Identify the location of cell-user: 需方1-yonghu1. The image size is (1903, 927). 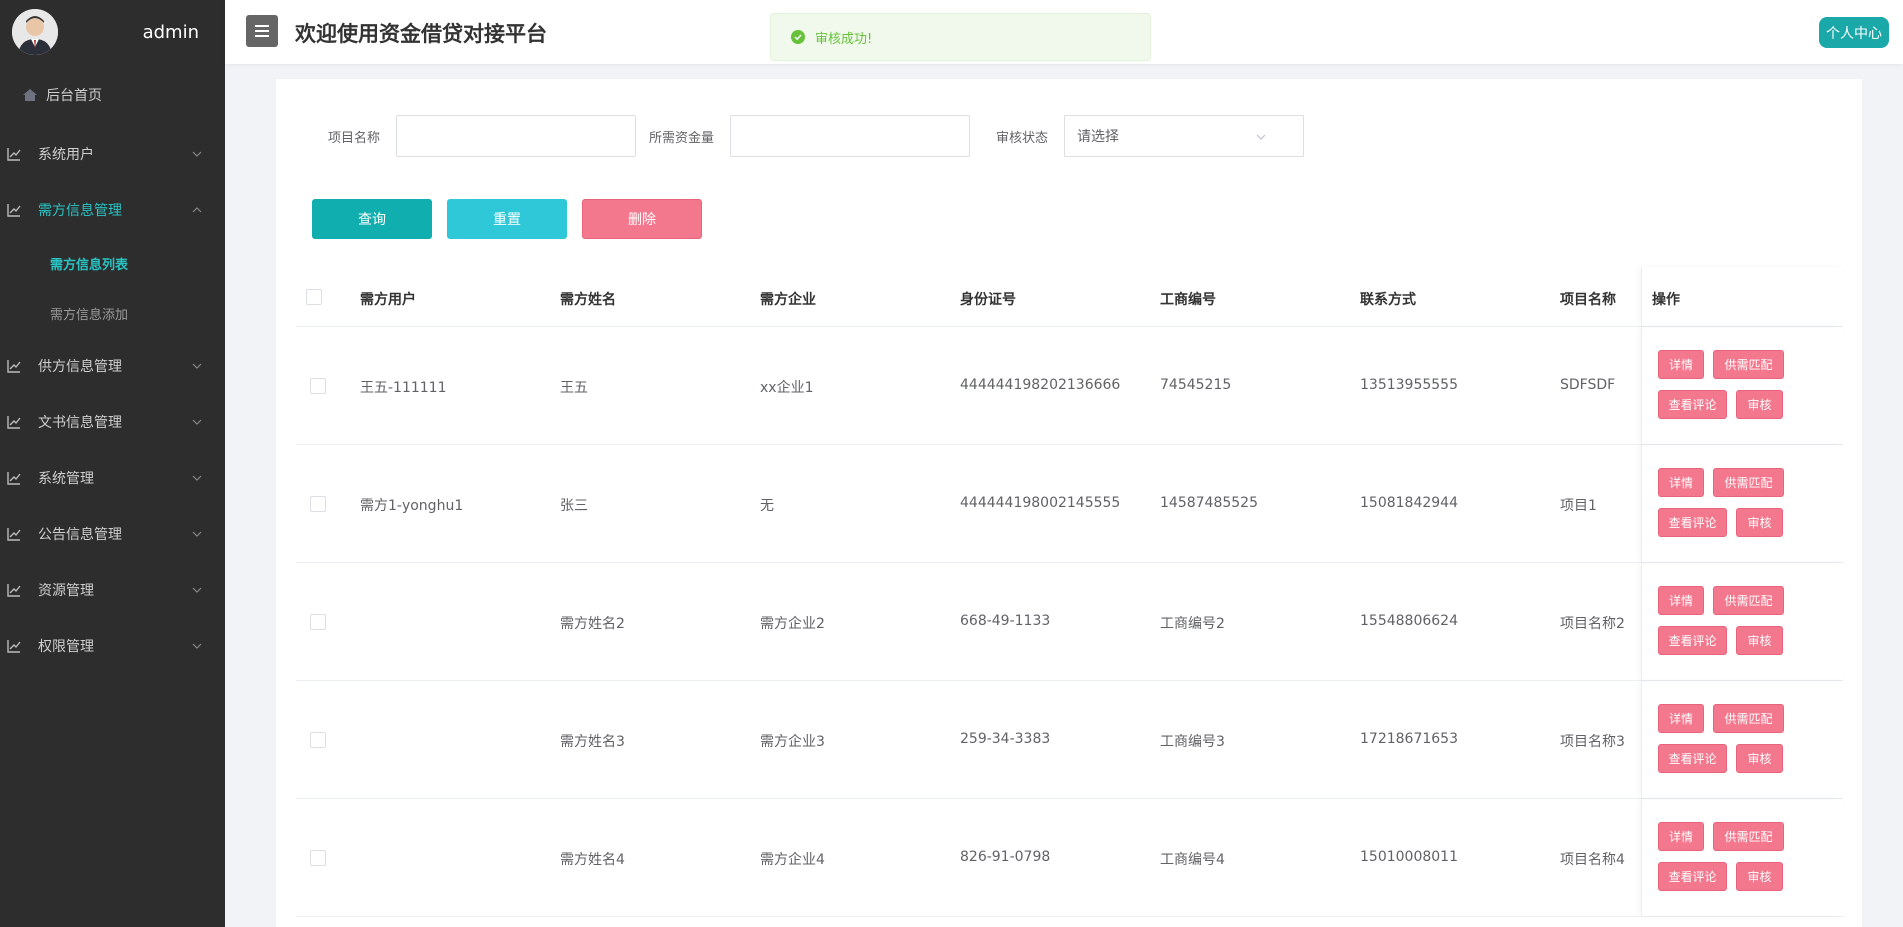
(412, 506).